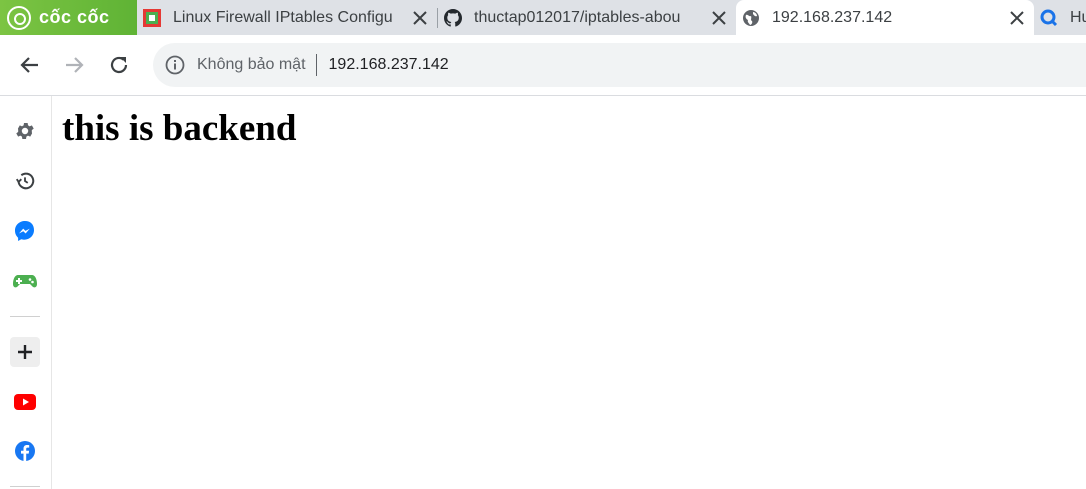 This screenshot has width=1086, height=489. Describe the element at coordinates (152, 17) in the screenshot. I see `square-favicon-icon` at that location.